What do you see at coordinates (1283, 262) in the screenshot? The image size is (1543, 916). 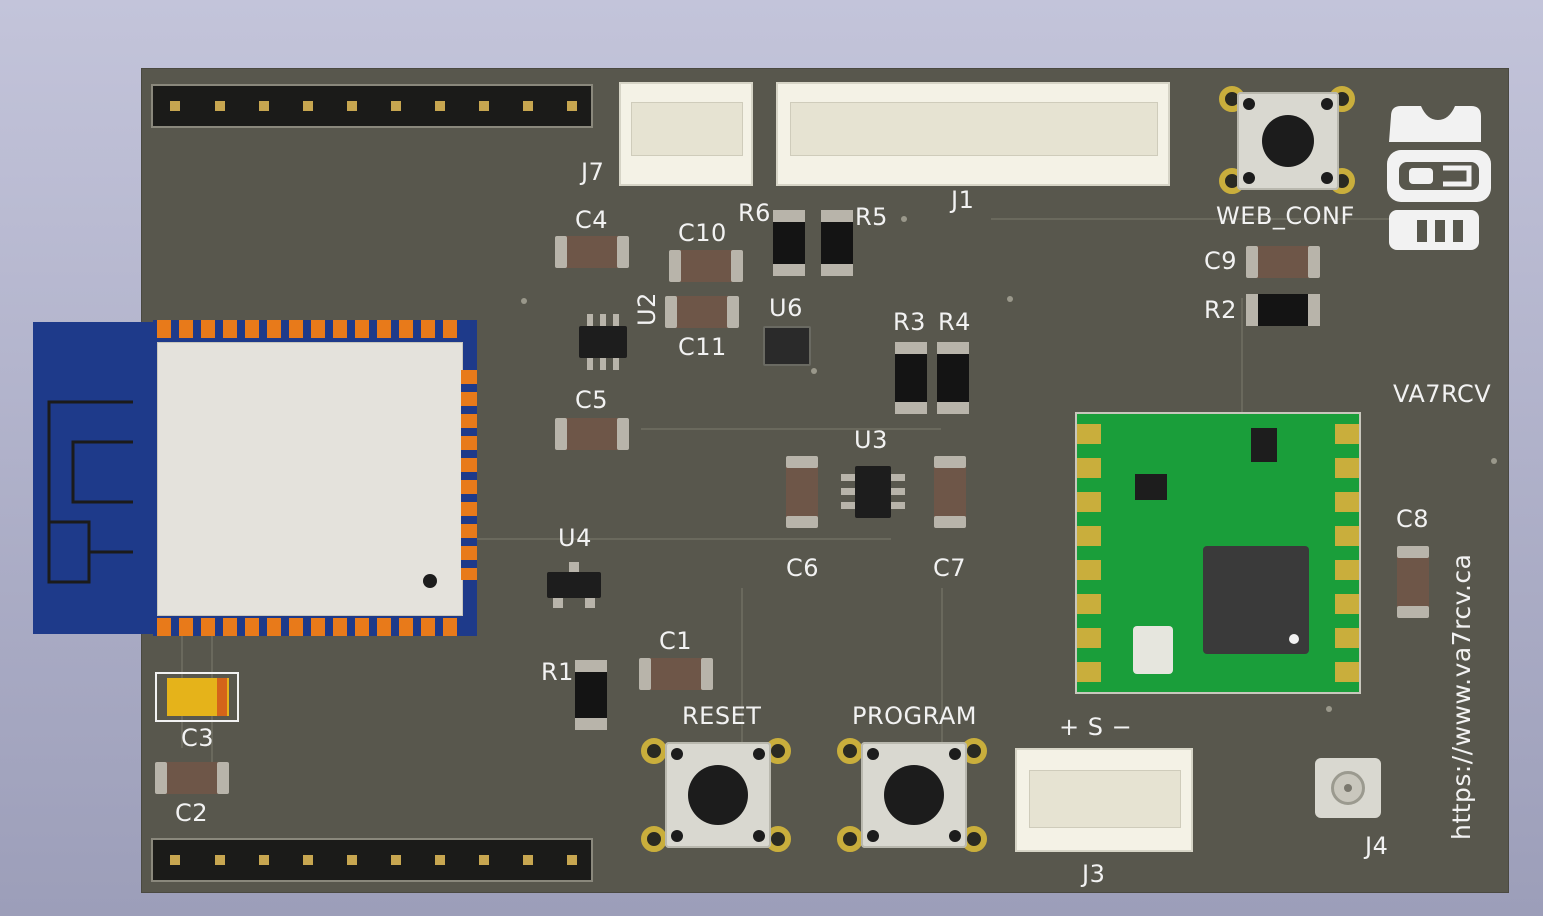 I see `capacitor-c9` at bounding box center [1283, 262].